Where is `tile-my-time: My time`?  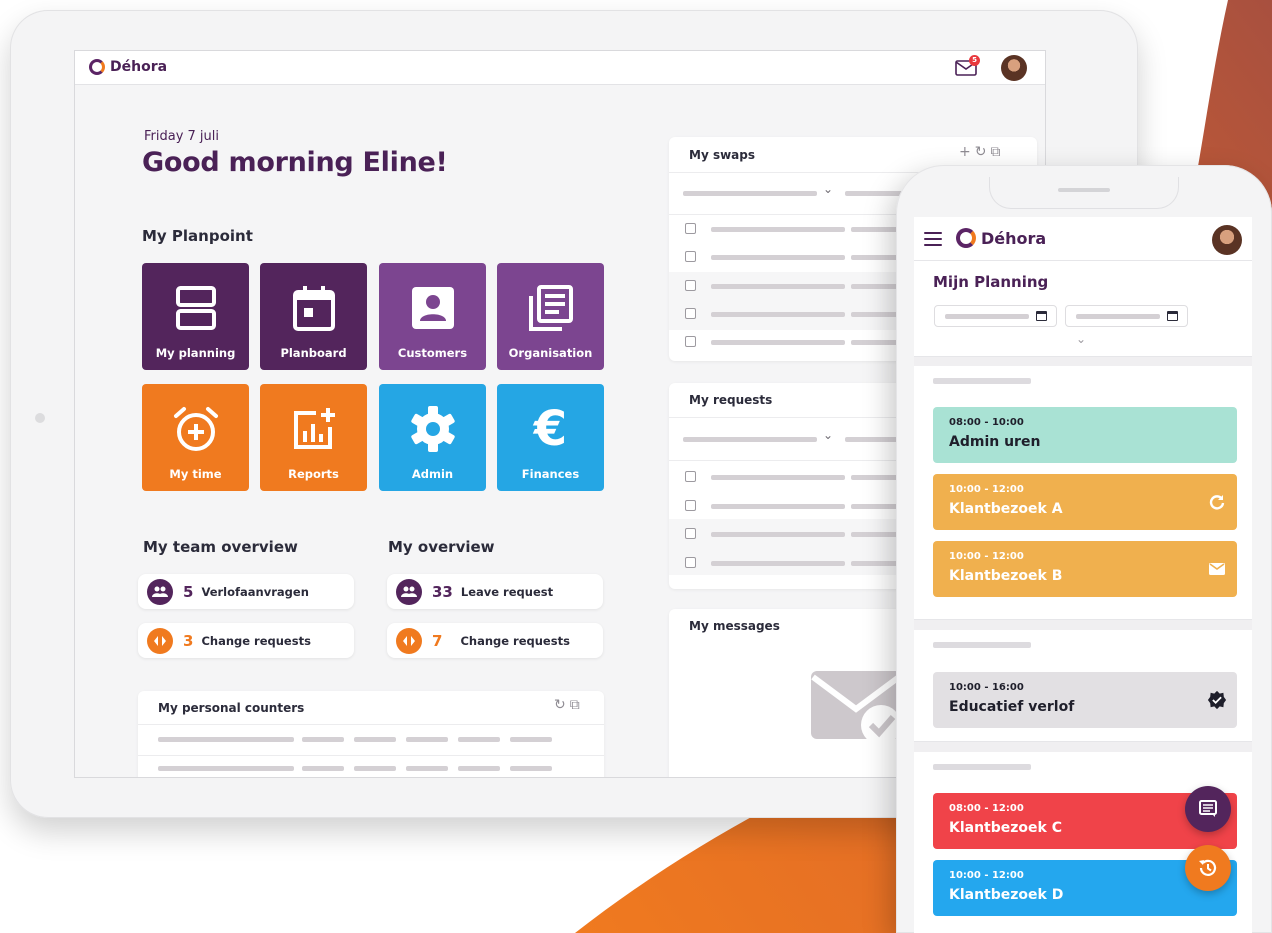
tile-my-time: My time is located at coordinates (195, 437).